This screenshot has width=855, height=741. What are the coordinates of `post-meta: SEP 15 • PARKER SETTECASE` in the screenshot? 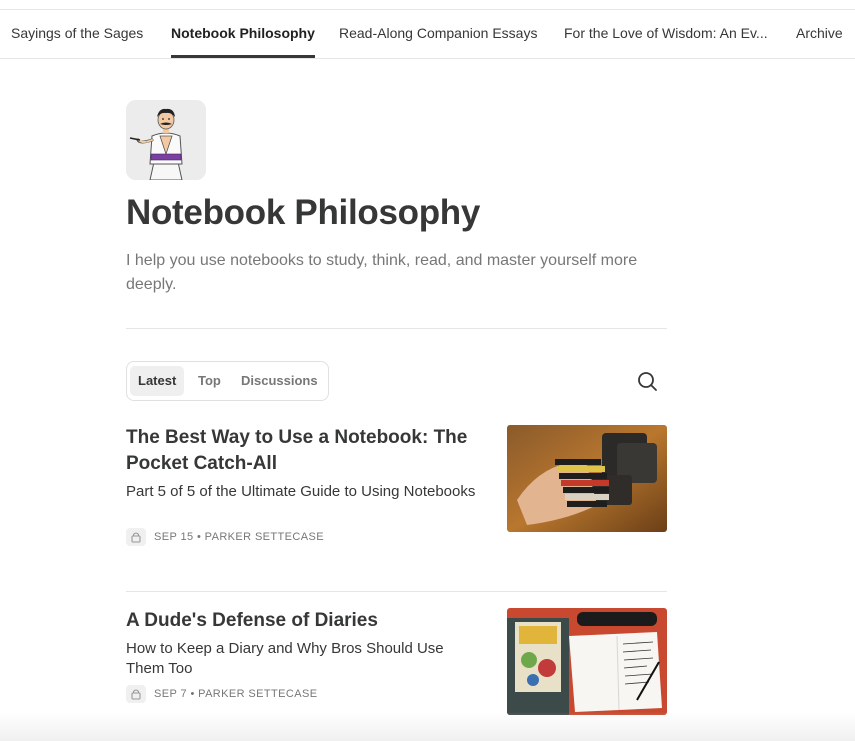 It's located at (239, 537).